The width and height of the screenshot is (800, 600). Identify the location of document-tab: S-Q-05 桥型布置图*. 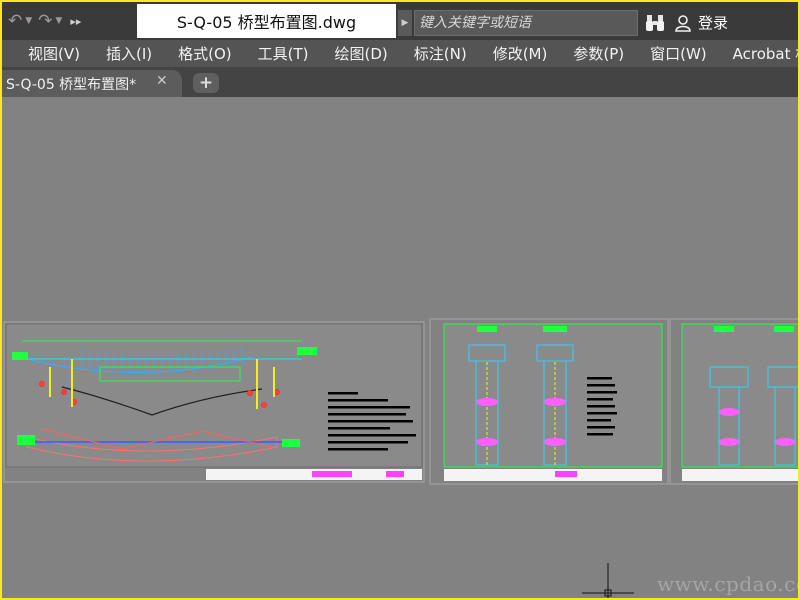
(92, 83).